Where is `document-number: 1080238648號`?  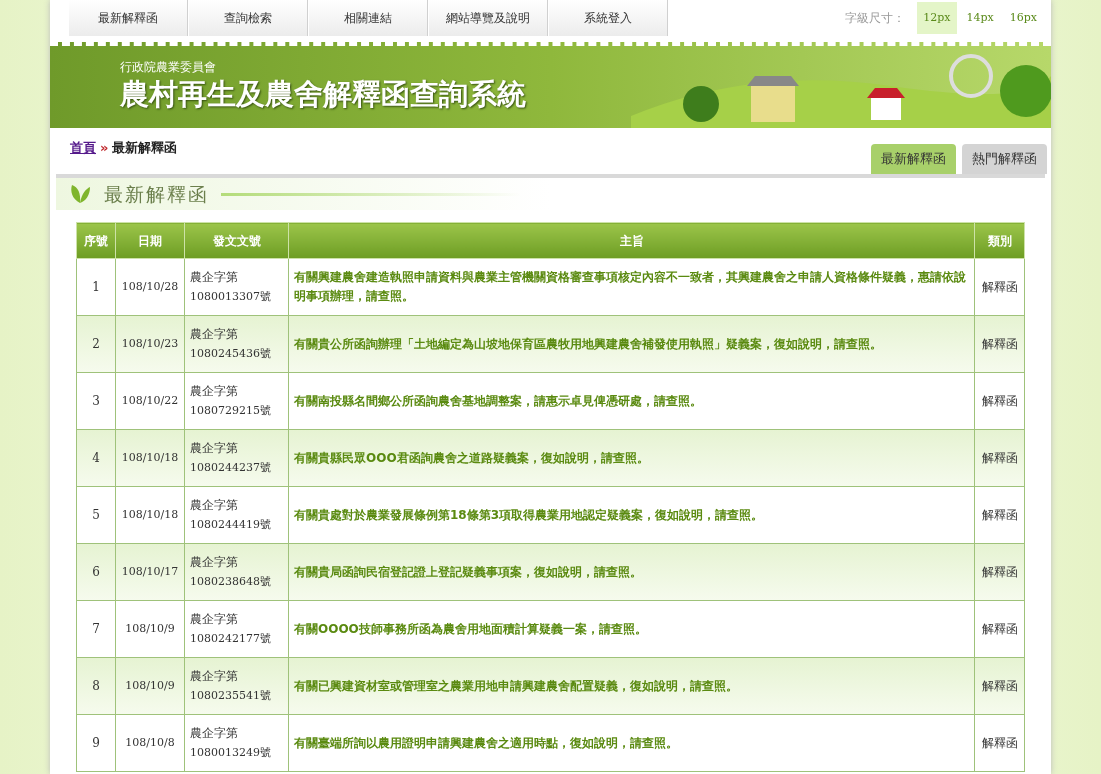
document-number: 1080238648號 is located at coordinates (231, 582).